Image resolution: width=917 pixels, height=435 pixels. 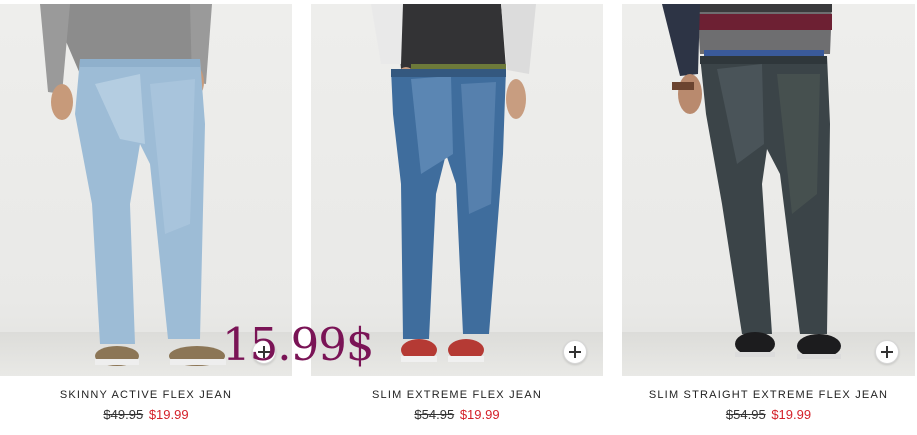 I want to click on product-name: SLIM STRAIGHT EXTREME FLEX JEAN, so click(x=768, y=395).